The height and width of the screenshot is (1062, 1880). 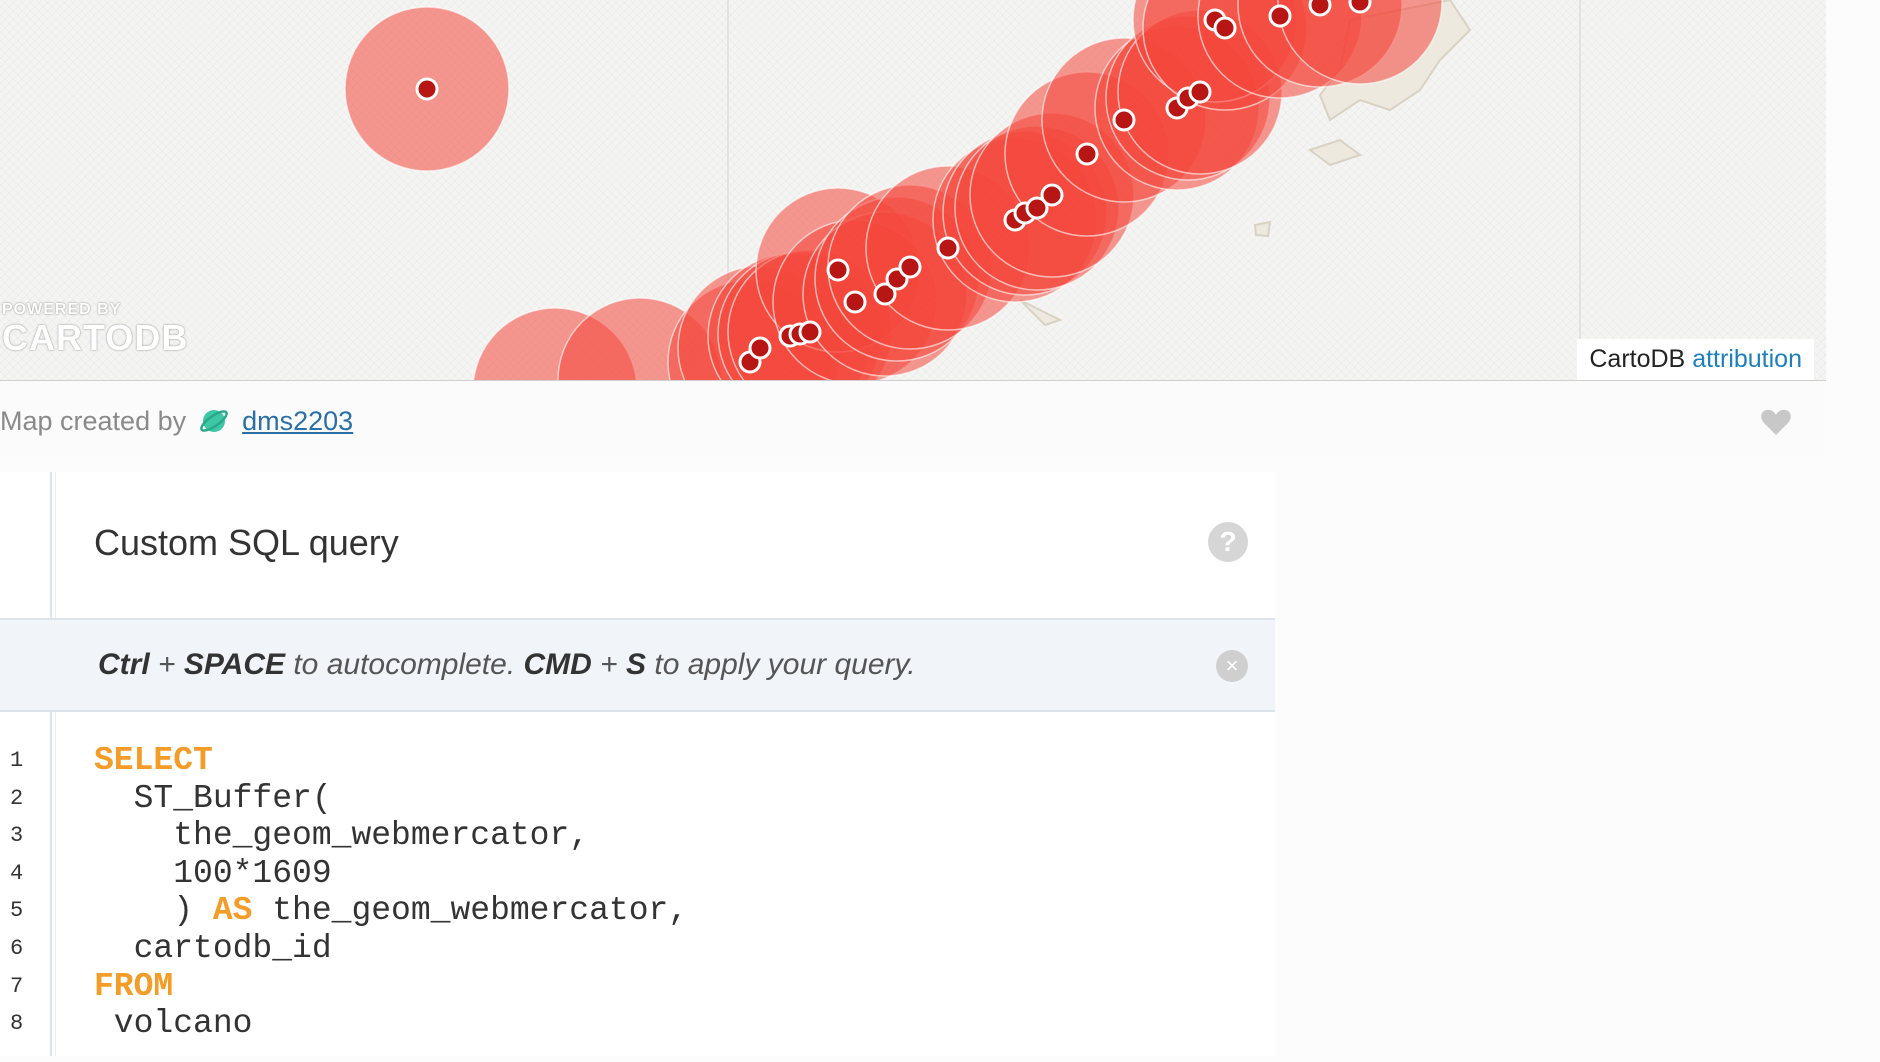 What do you see at coordinates (17, 986) in the screenshot?
I see `line-number: 7` at bounding box center [17, 986].